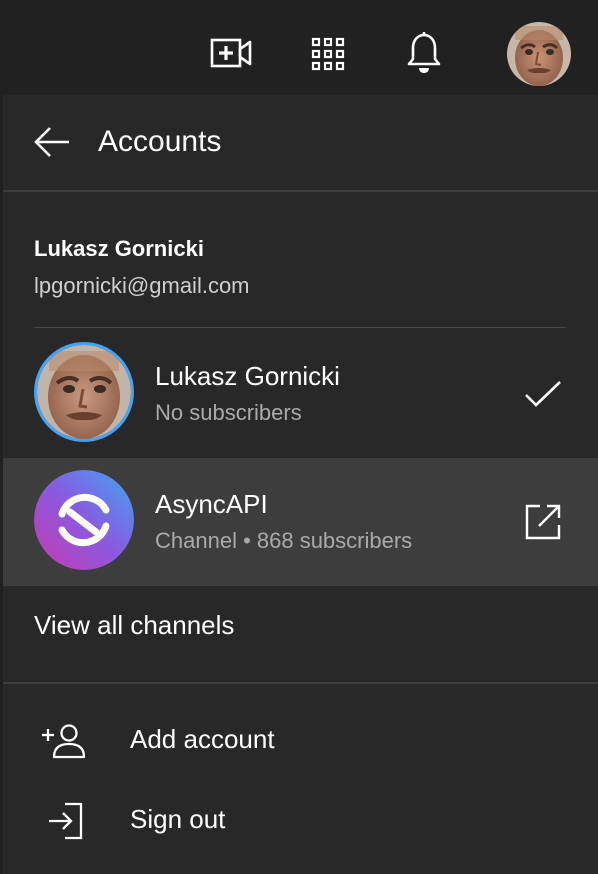  I want to click on open-external-icon, so click(543, 522).